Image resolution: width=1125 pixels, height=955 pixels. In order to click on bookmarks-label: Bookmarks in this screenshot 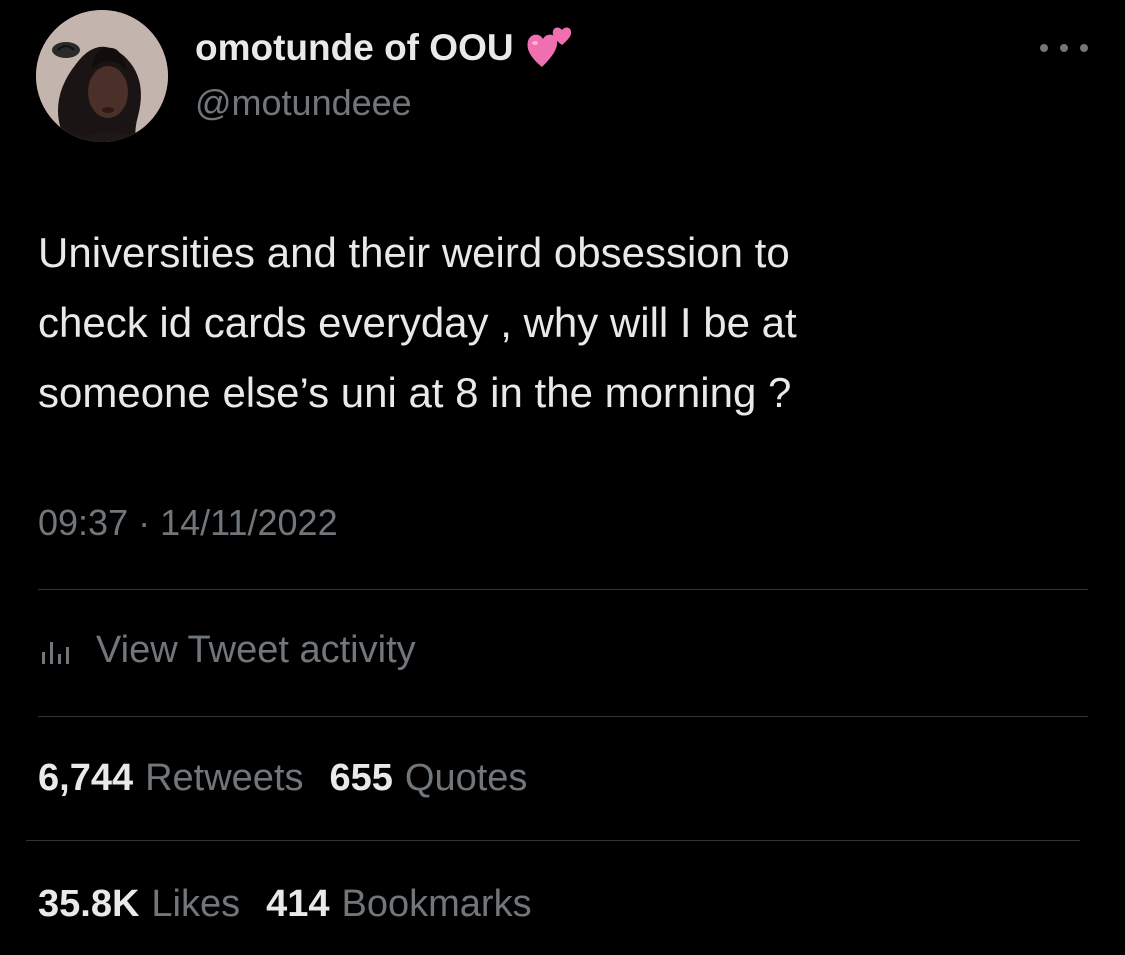, I will do `click(436, 903)`.